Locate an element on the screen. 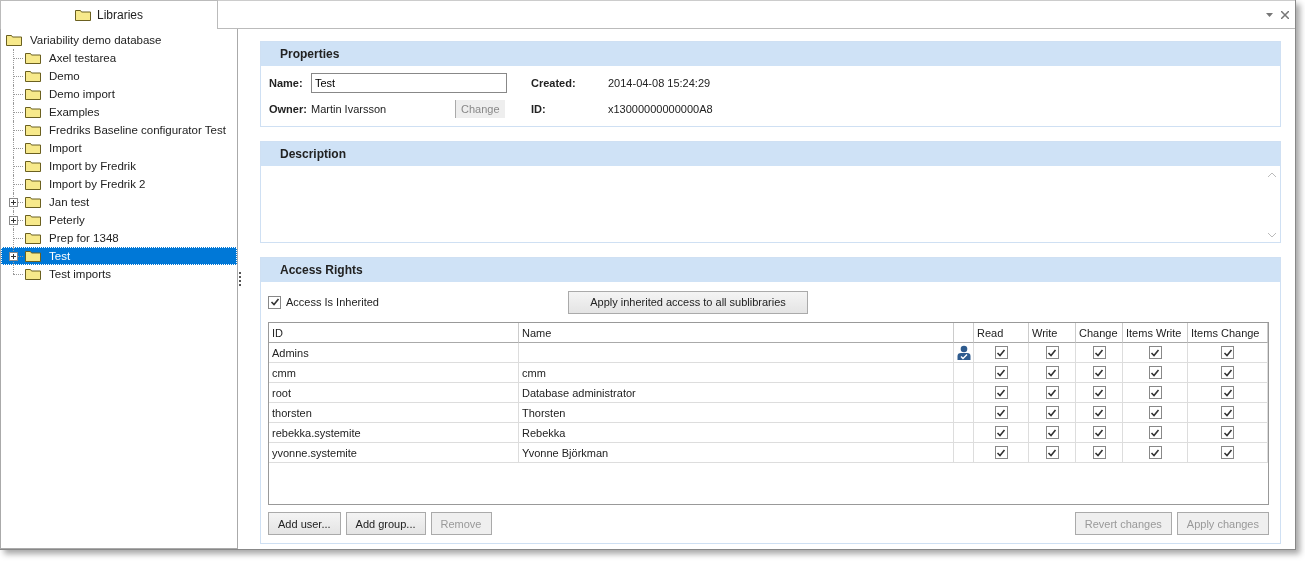 The image size is (1305, 561). section-header: Properties is located at coordinates (770, 54).